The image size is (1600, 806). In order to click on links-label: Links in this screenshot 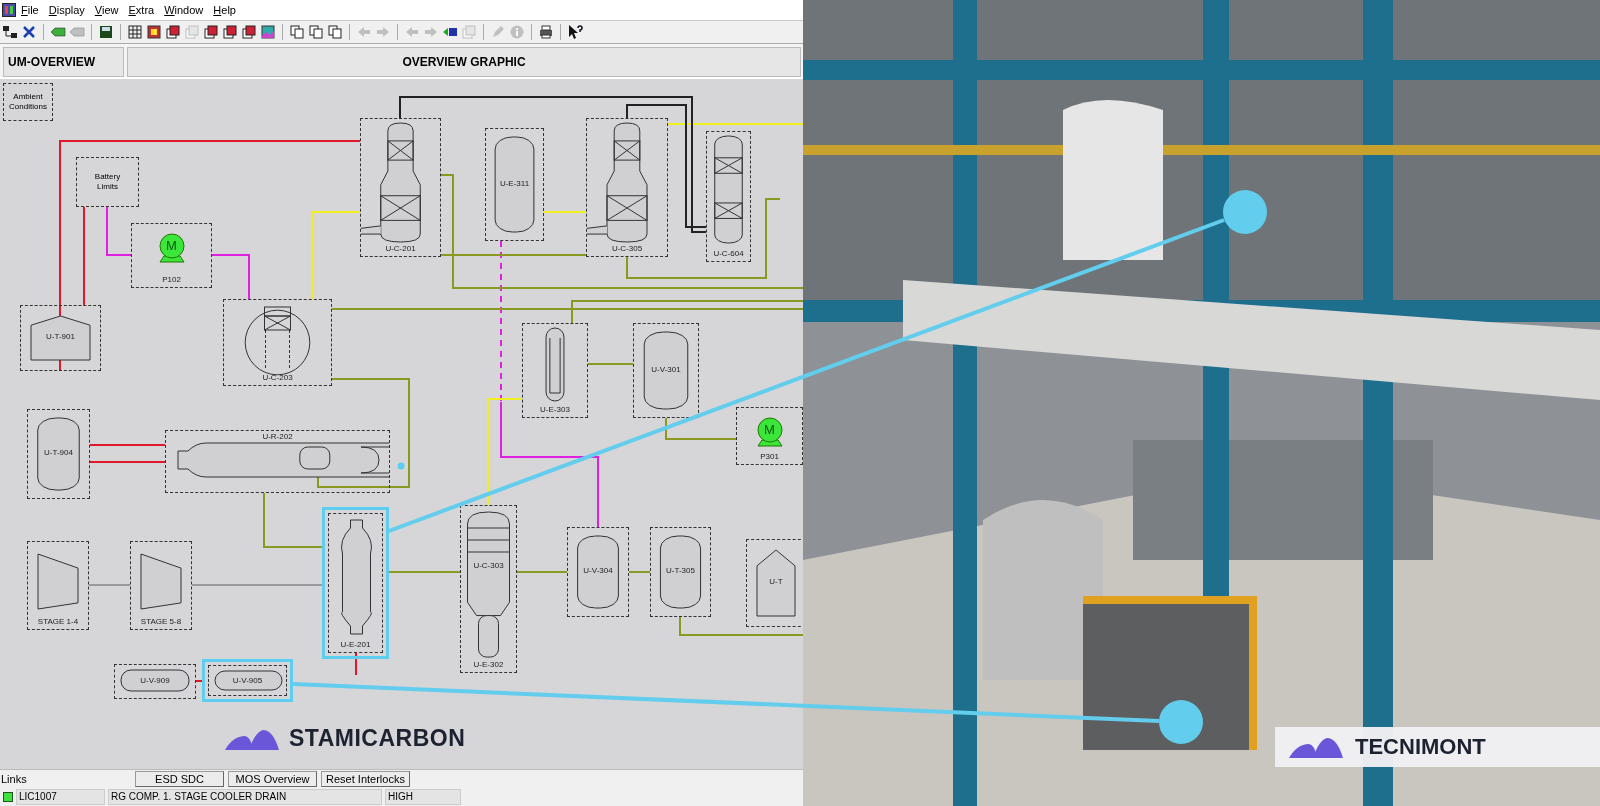, I will do `click(14, 779)`.